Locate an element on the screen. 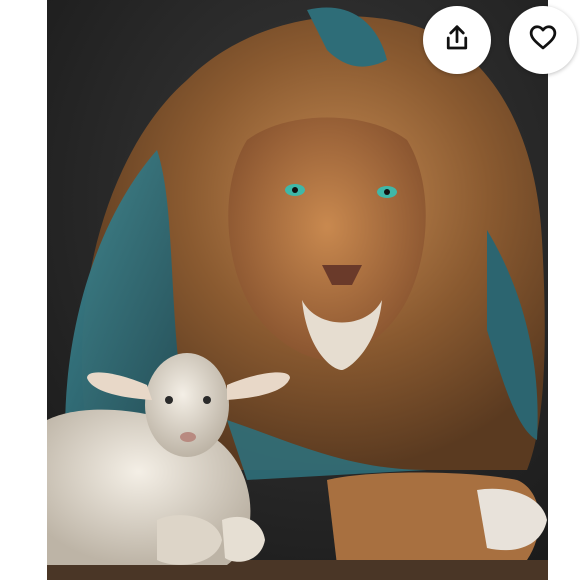 The width and height of the screenshot is (580, 580). favorite-button is located at coordinates (543, 40).